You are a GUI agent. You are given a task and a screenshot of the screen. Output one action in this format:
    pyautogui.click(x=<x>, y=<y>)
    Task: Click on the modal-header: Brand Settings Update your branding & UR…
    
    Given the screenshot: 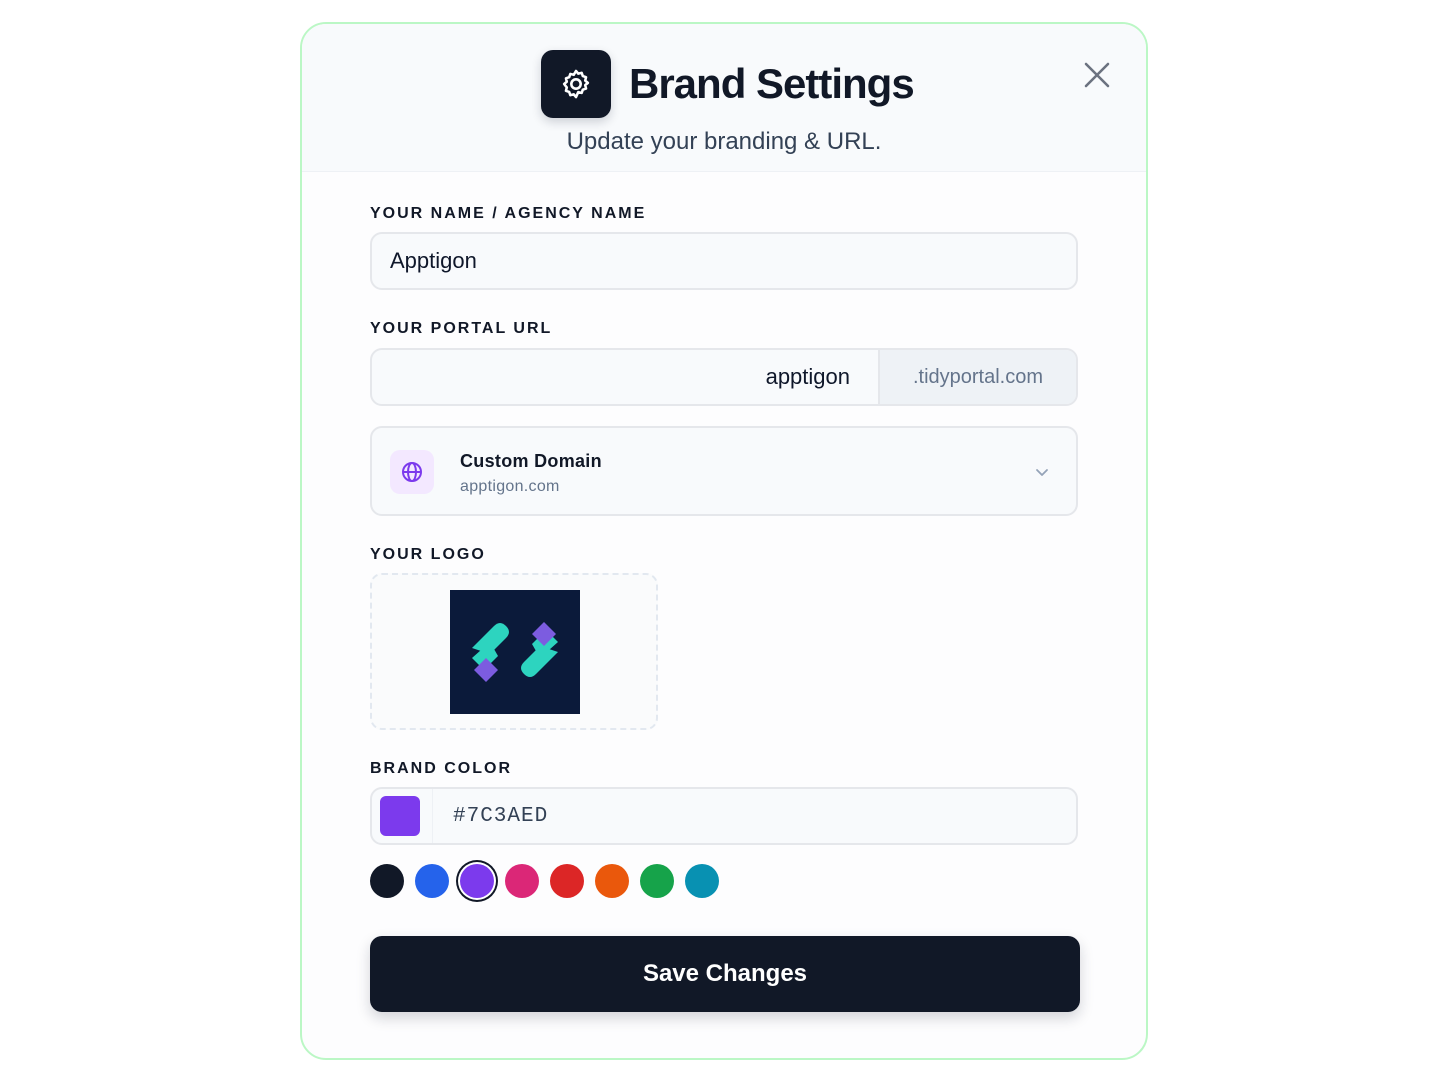 What is the action you would take?
    pyautogui.click(x=724, y=98)
    